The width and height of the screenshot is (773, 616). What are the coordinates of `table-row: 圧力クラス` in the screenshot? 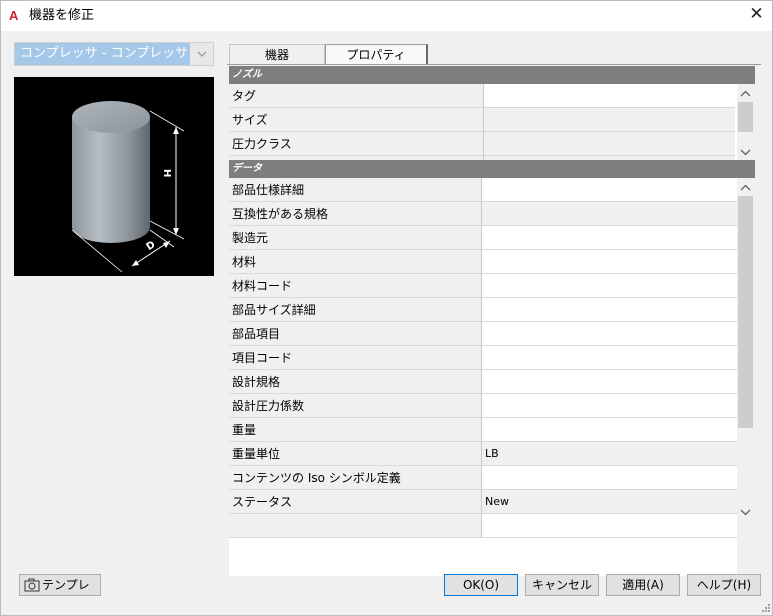 It's located at (482, 144).